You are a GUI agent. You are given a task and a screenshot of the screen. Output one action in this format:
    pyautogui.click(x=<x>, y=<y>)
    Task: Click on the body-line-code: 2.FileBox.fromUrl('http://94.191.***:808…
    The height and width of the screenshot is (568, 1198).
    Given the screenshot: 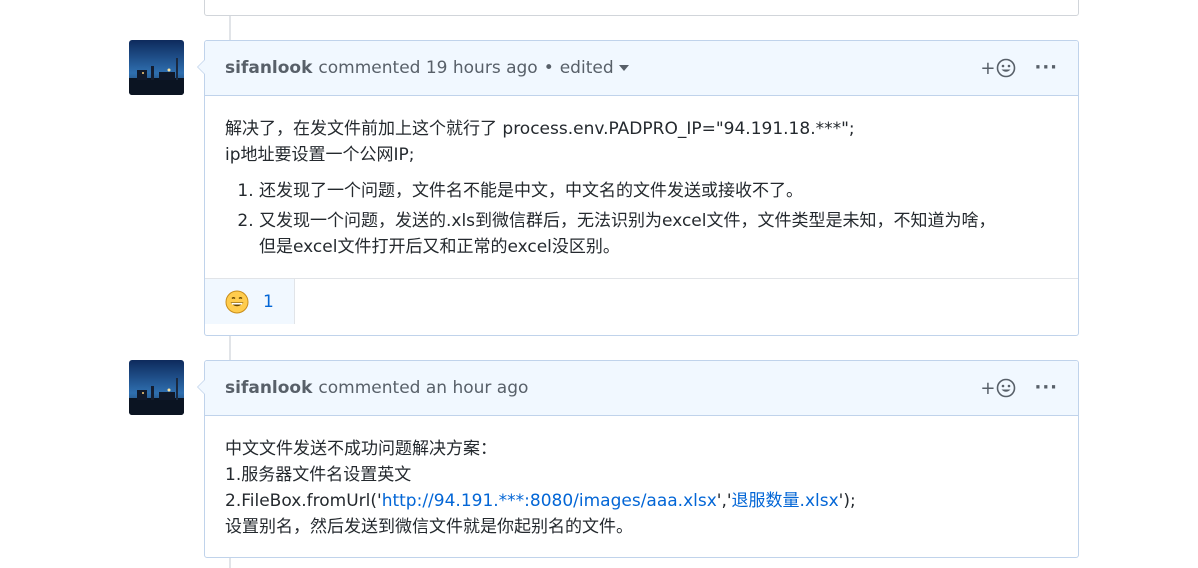 What is the action you would take?
    pyautogui.click(x=641, y=501)
    